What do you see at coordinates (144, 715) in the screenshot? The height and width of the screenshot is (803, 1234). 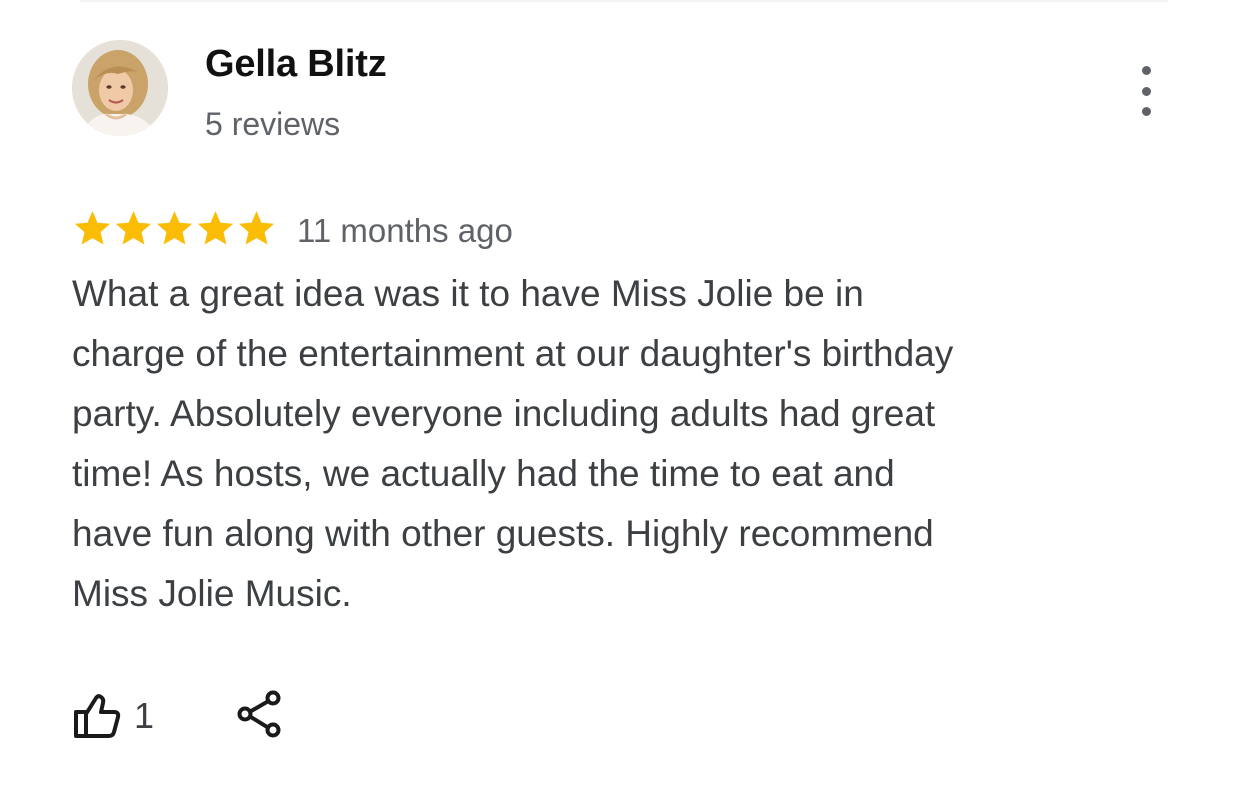 I see `like-count: 1` at bounding box center [144, 715].